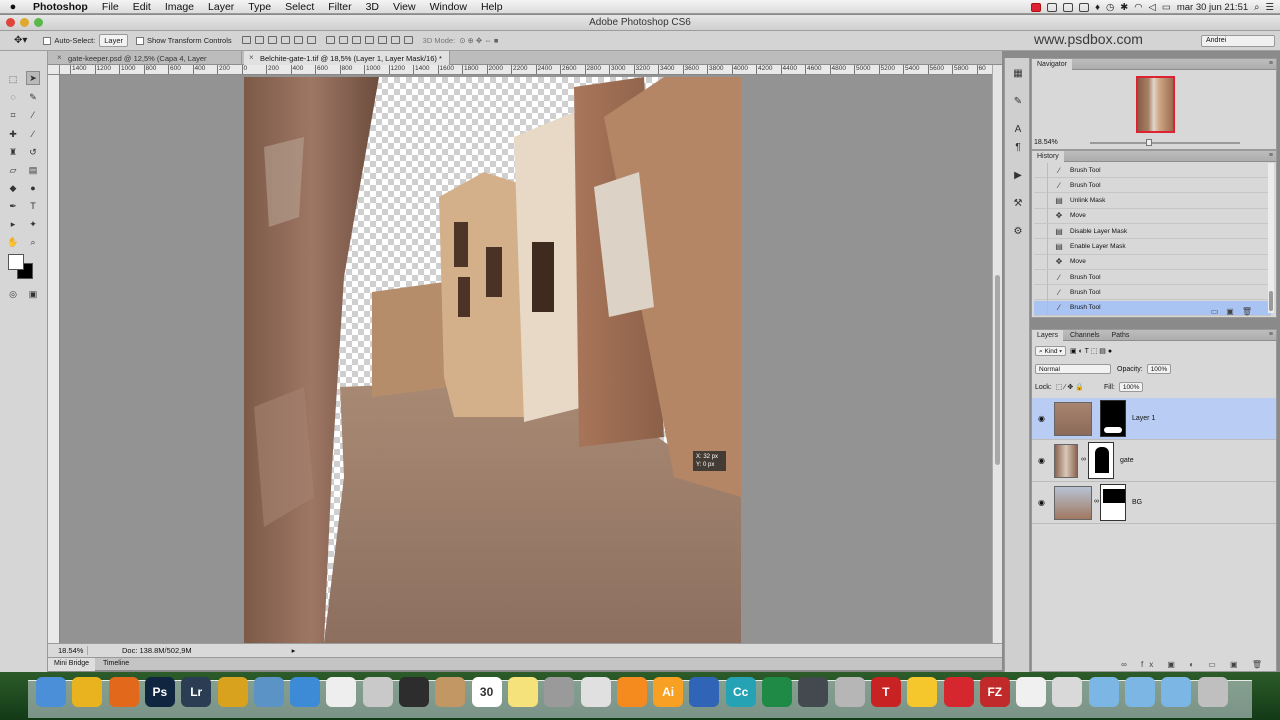  Describe the element at coordinates (1271, 238) in the screenshot. I see `history-scrollbar` at that location.